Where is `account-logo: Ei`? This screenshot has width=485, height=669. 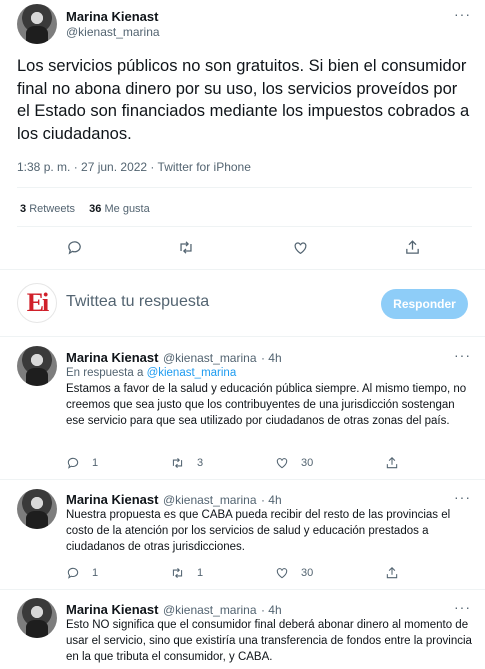
account-logo: Ei is located at coordinates (37, 303).